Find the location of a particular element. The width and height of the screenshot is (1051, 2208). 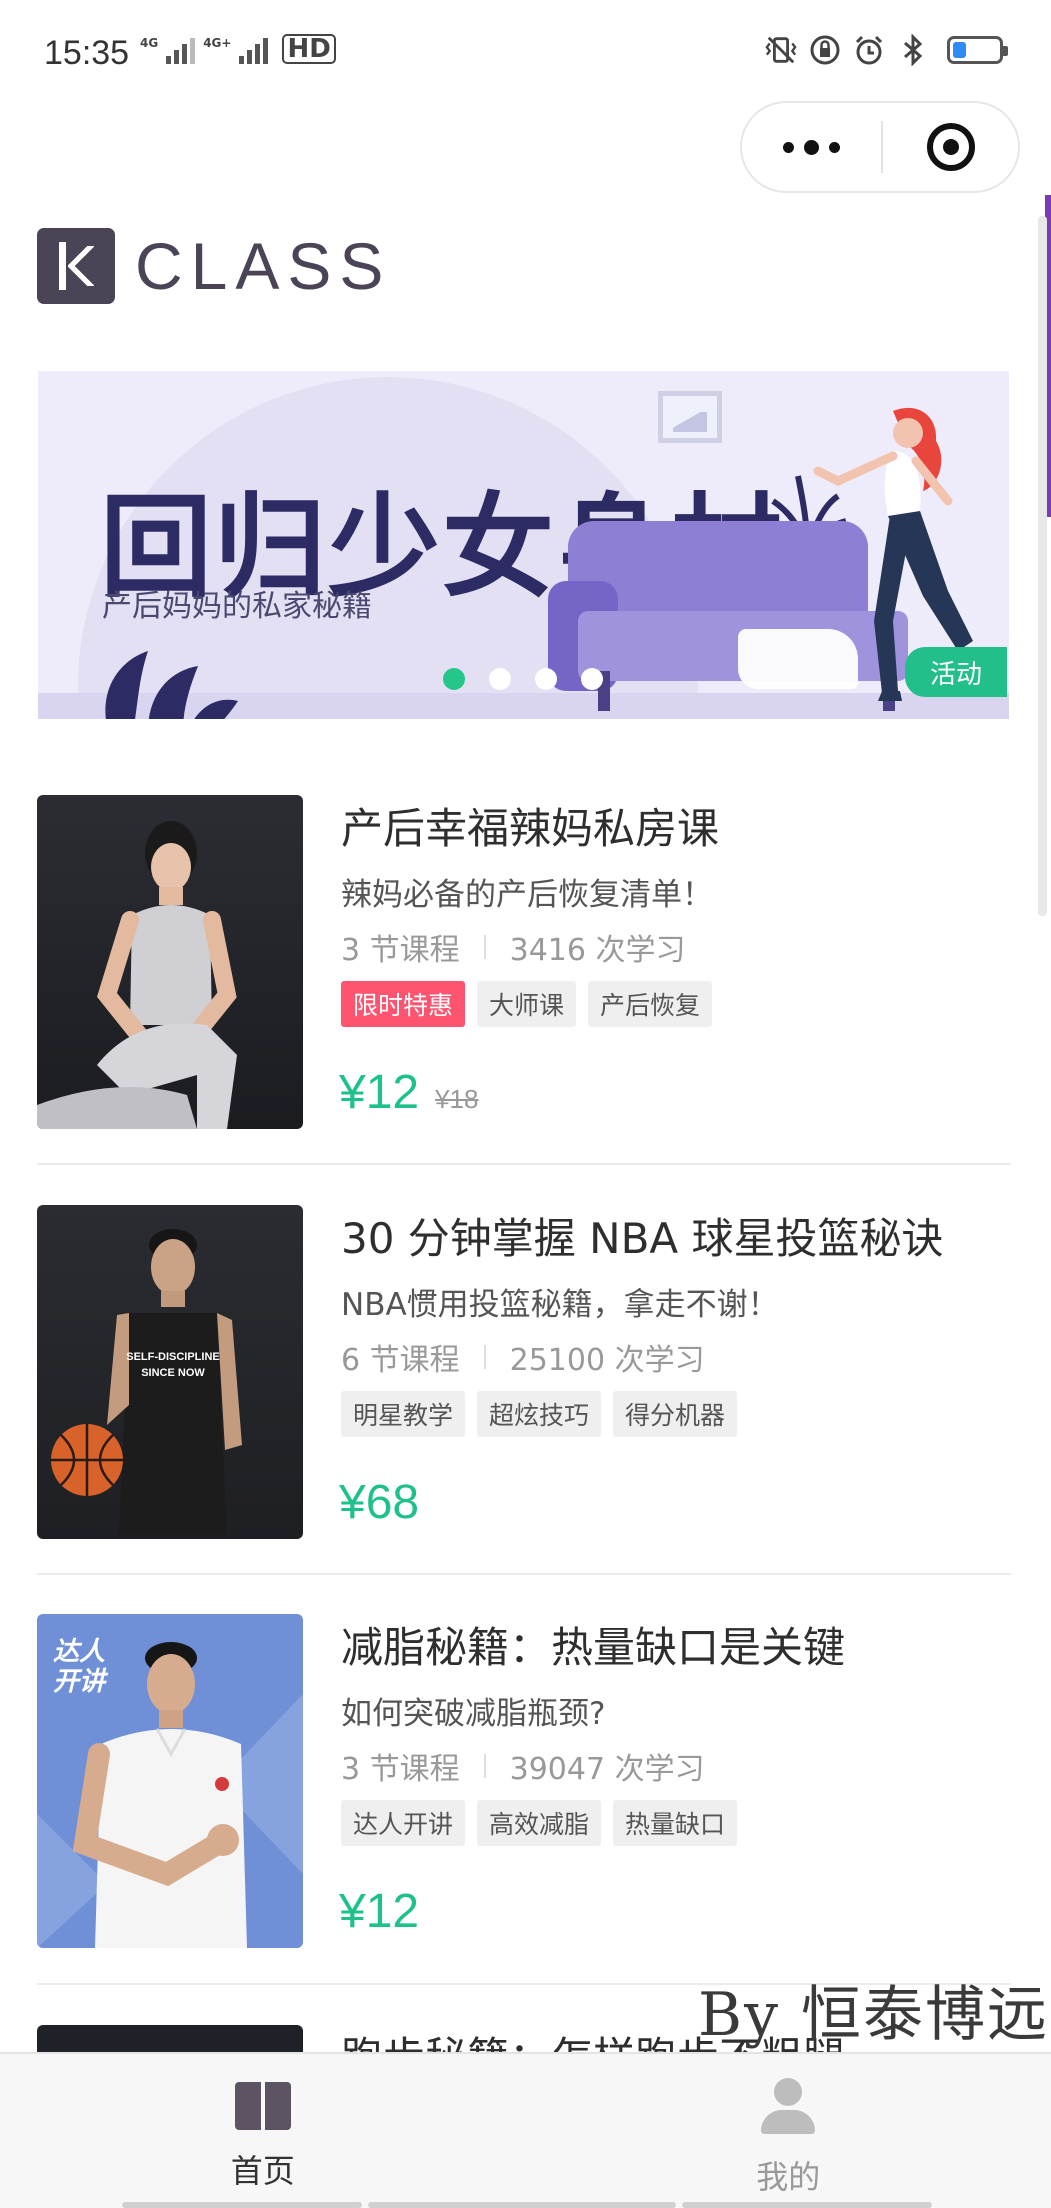

jersey-text-2: SINCE NOW is located at coordinates (173, 1373).